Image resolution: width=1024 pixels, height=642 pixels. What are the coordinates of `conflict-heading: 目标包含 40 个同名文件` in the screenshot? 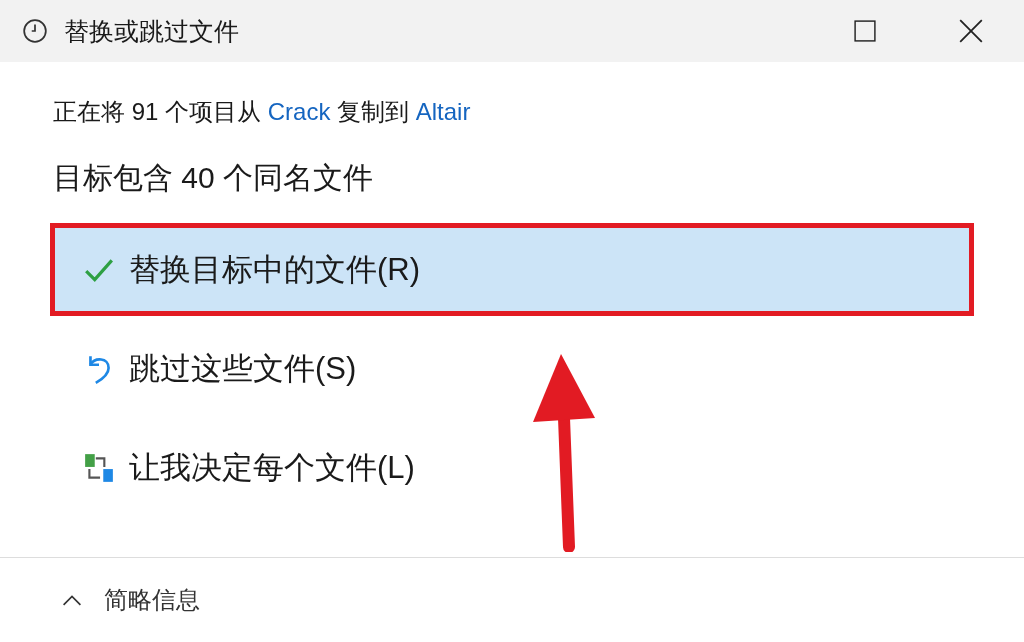 It's located at (214, 178).